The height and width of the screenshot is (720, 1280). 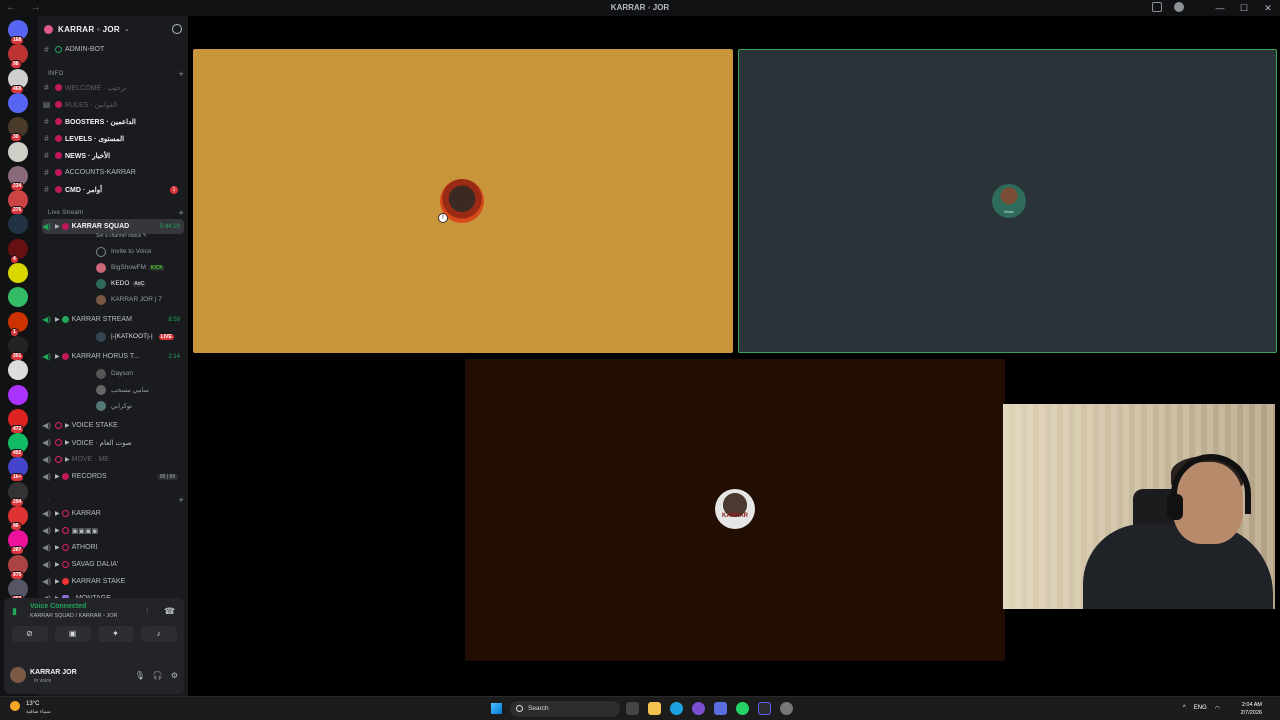 I want to click on server-icon: 234, so click(x=18, y=178).